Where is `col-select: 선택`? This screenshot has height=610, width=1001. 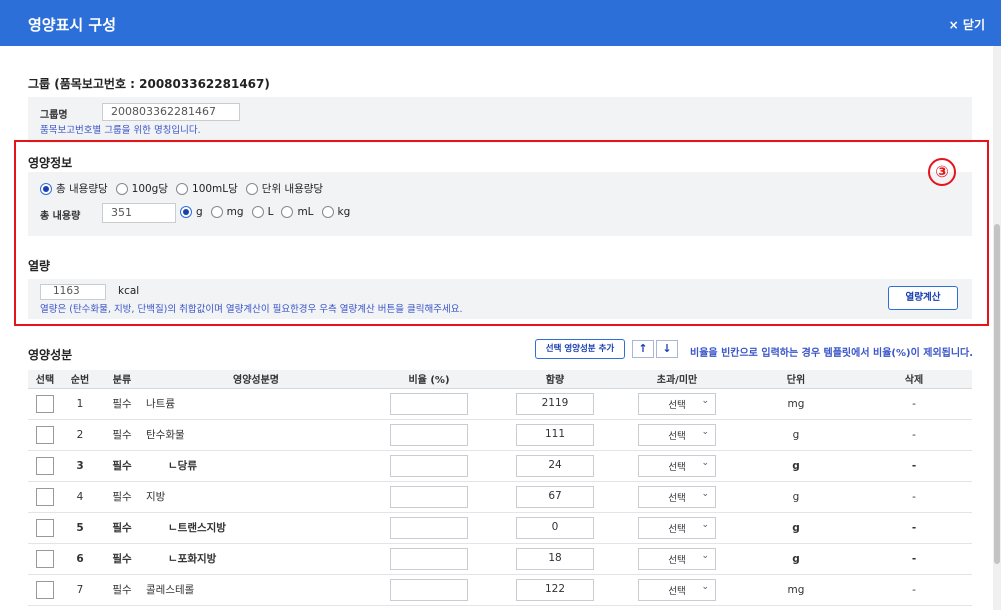
col-select: 선택 is located at coordinates (45, 379).